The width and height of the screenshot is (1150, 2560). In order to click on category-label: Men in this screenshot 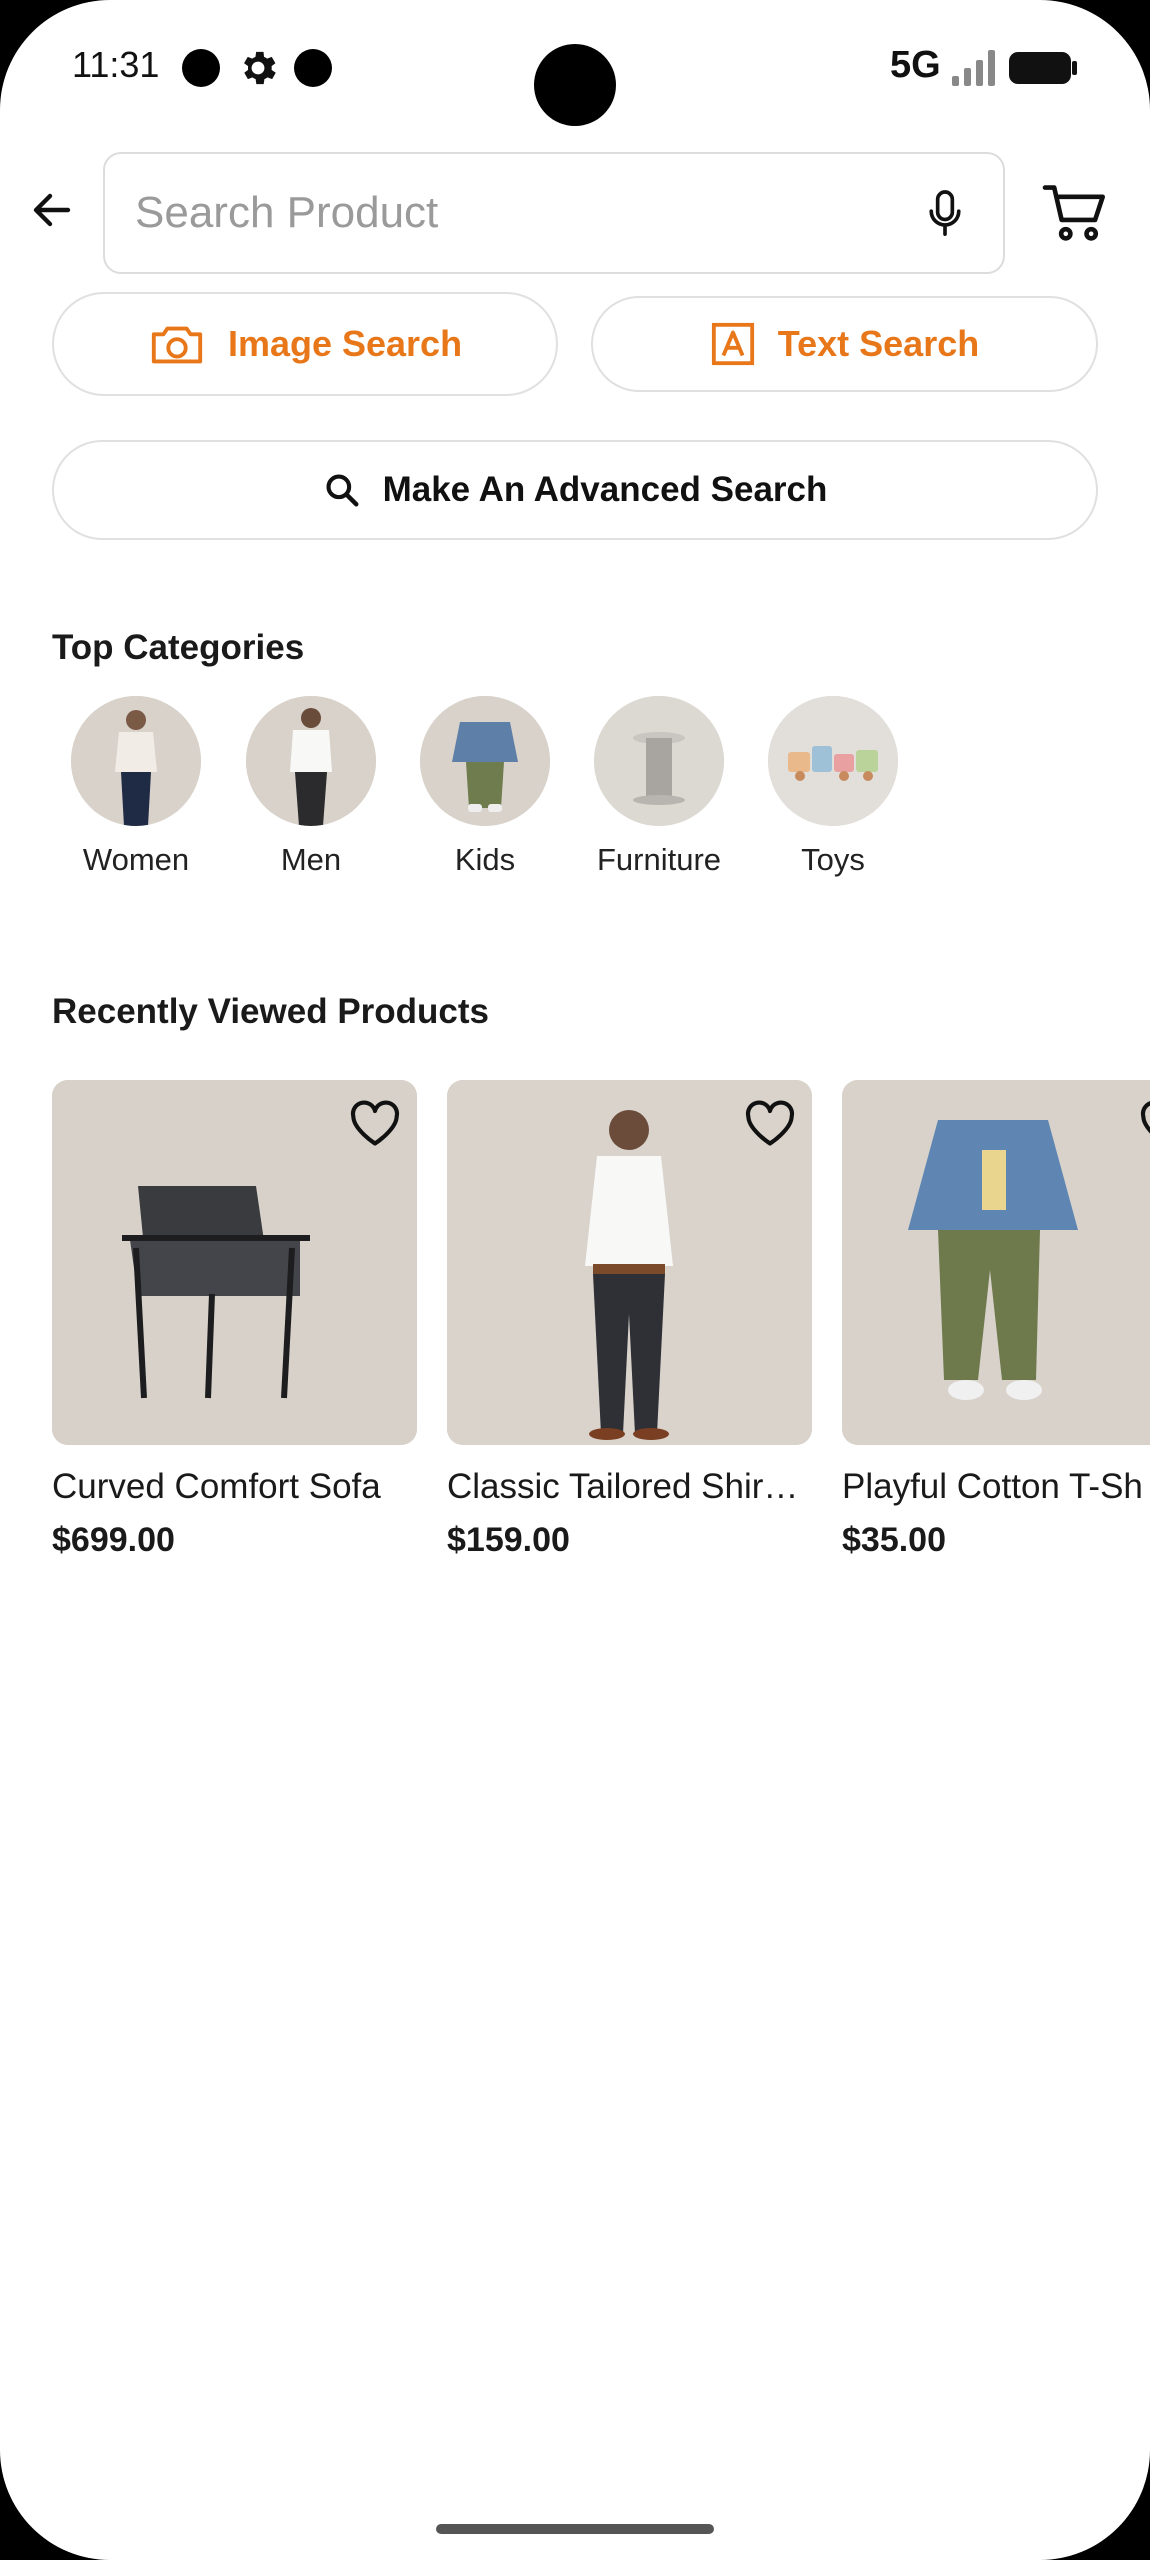, I will do `click(311, 859)`.